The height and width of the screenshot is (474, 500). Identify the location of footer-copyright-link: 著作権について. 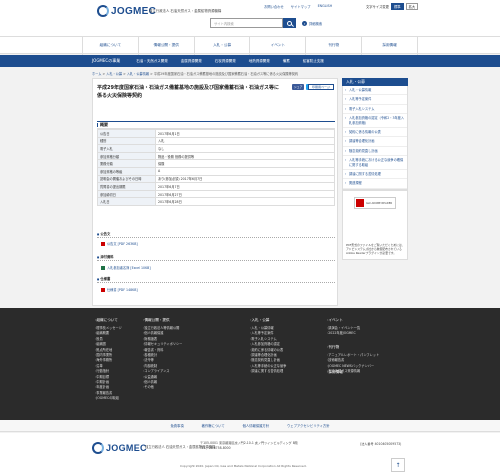
(213, 425).